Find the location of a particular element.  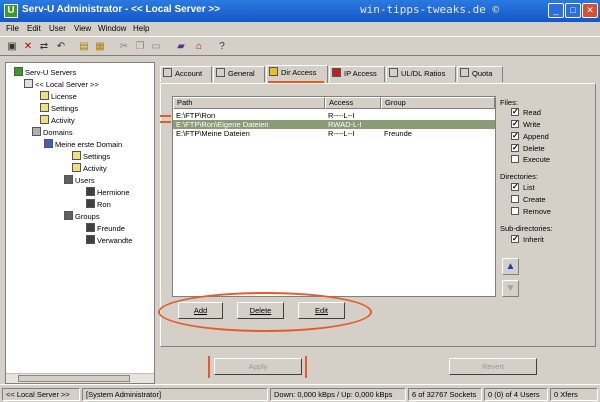

move-up-button: ▲ is located at coordinates (510, 266).